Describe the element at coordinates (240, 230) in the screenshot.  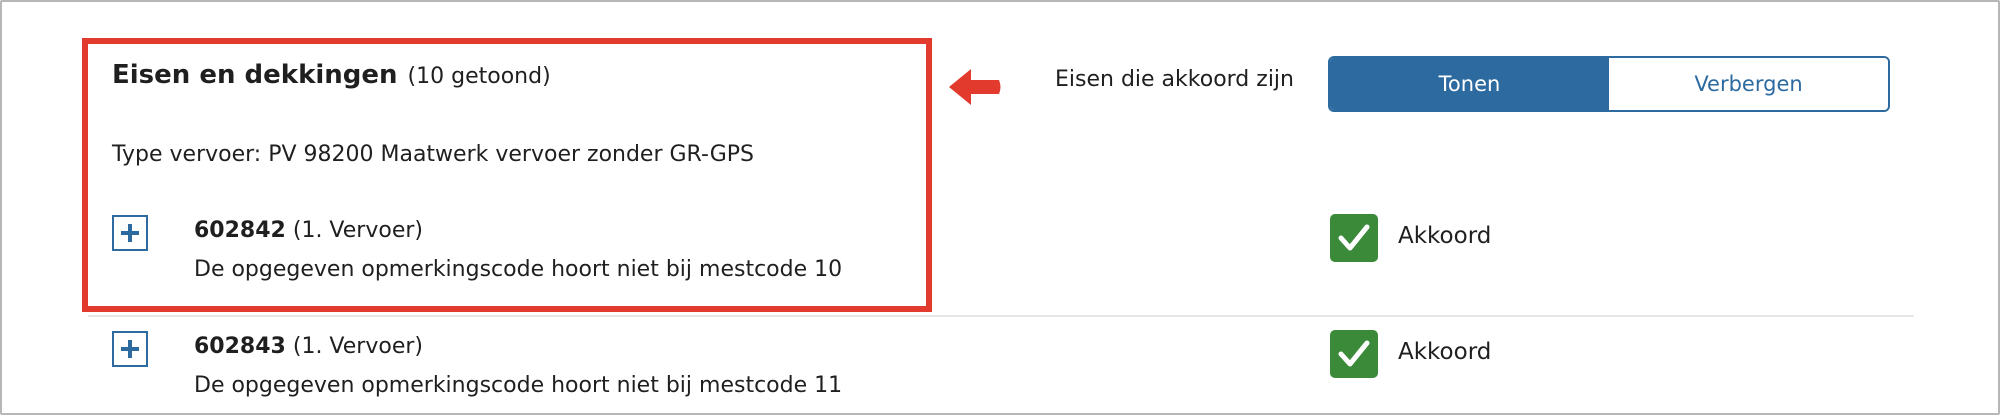
I see `requirement-code: 602842` at that location.